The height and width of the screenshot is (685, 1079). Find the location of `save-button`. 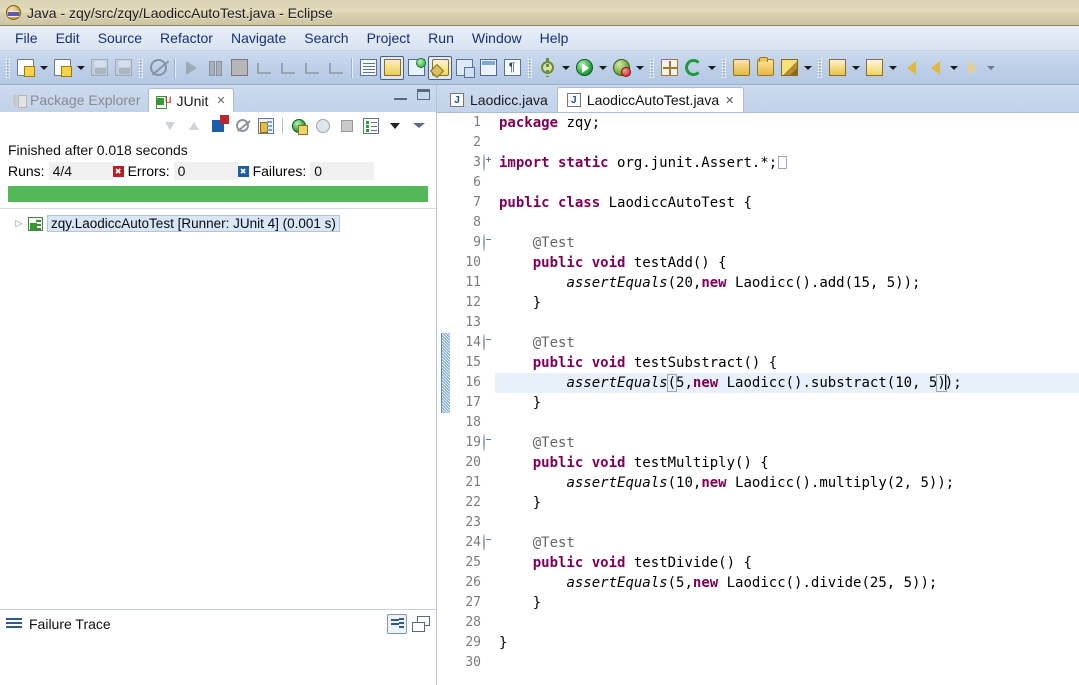

save-button is located at coordinates (99, 68).